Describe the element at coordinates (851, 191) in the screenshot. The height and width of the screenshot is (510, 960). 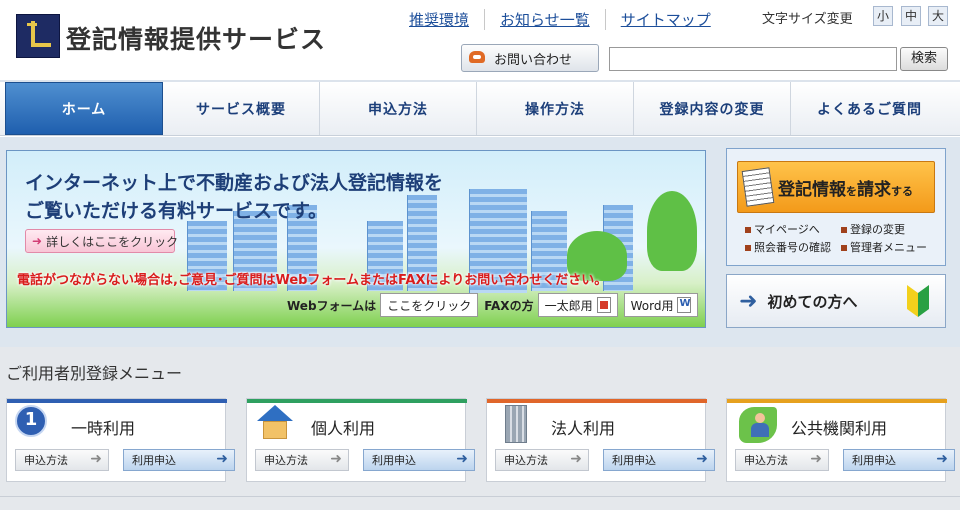
I see `request-label-small1: を` at that location.